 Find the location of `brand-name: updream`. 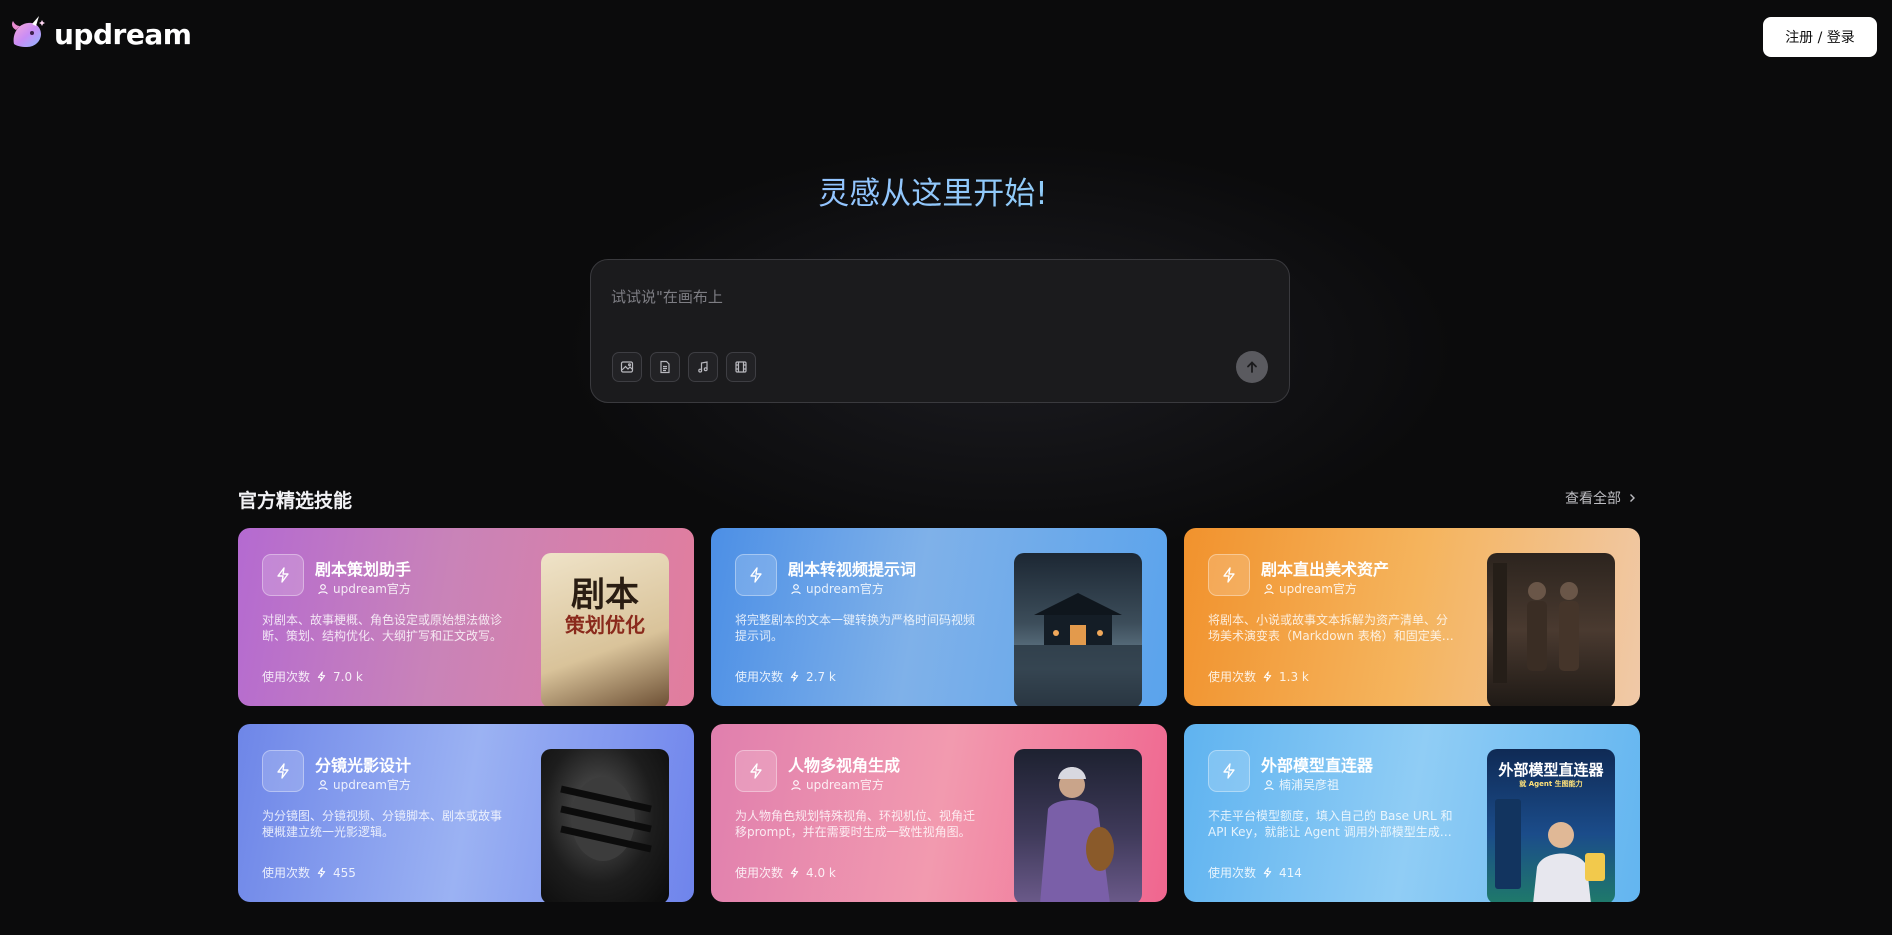

brand-name: updream is located at coordinates (123, 34).